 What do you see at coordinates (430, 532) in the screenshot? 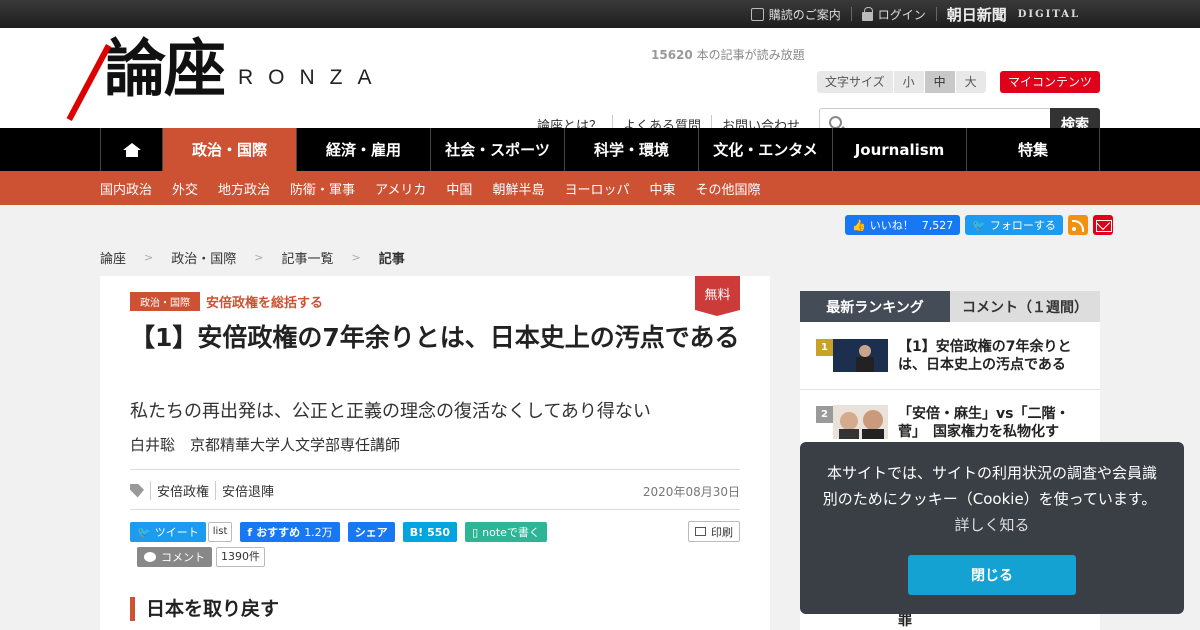
I see `hatena-bookmark-button: B! 550` at bounding box center [430, 532].